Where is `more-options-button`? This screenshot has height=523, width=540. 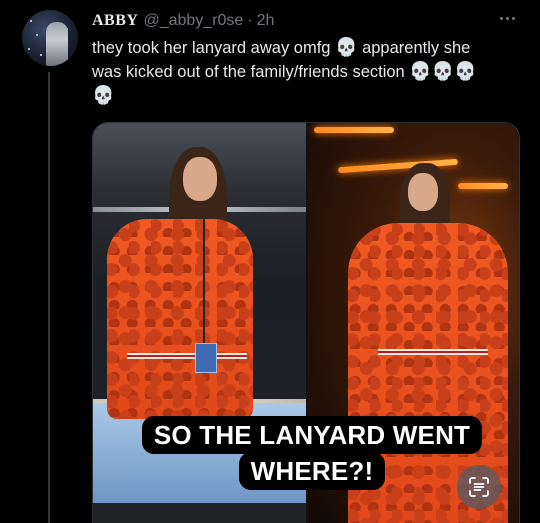 more-options-button is located at coordinates (507, 18).